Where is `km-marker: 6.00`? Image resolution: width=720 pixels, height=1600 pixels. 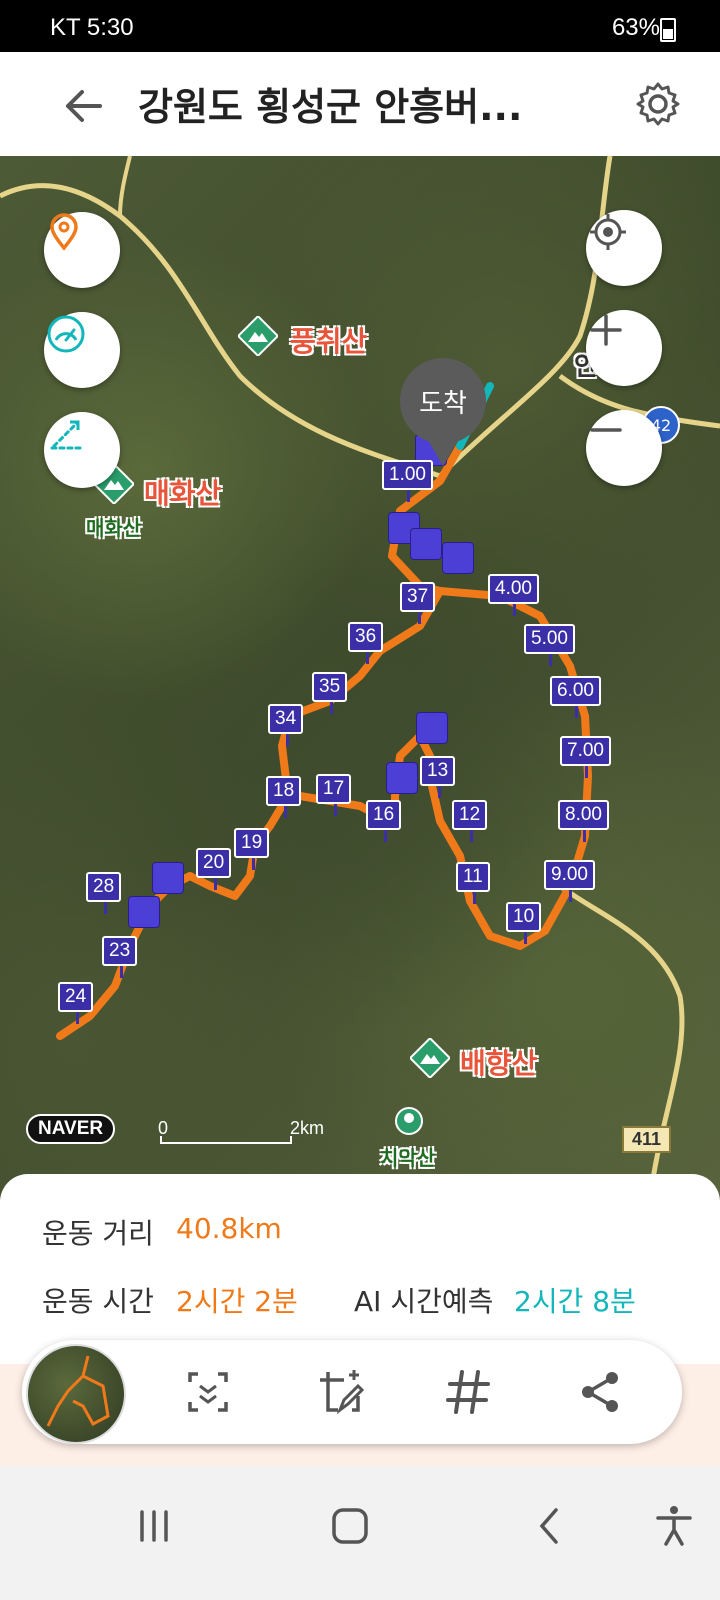
km-marker: 6.00 is located at coordinates (575, 697).